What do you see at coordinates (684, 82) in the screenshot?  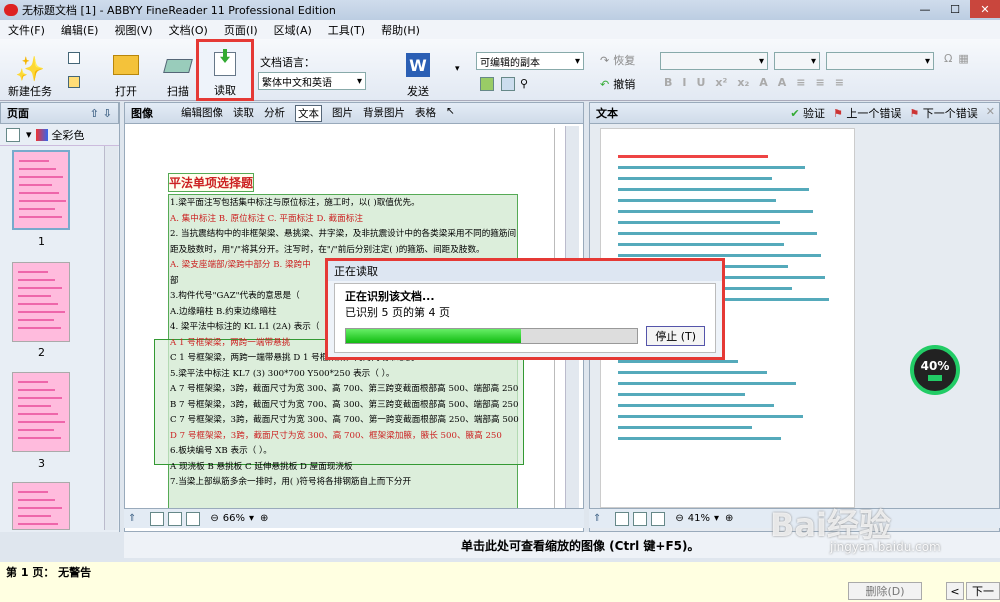 I see `italic-icon: I` at bounding box center [684, 82].